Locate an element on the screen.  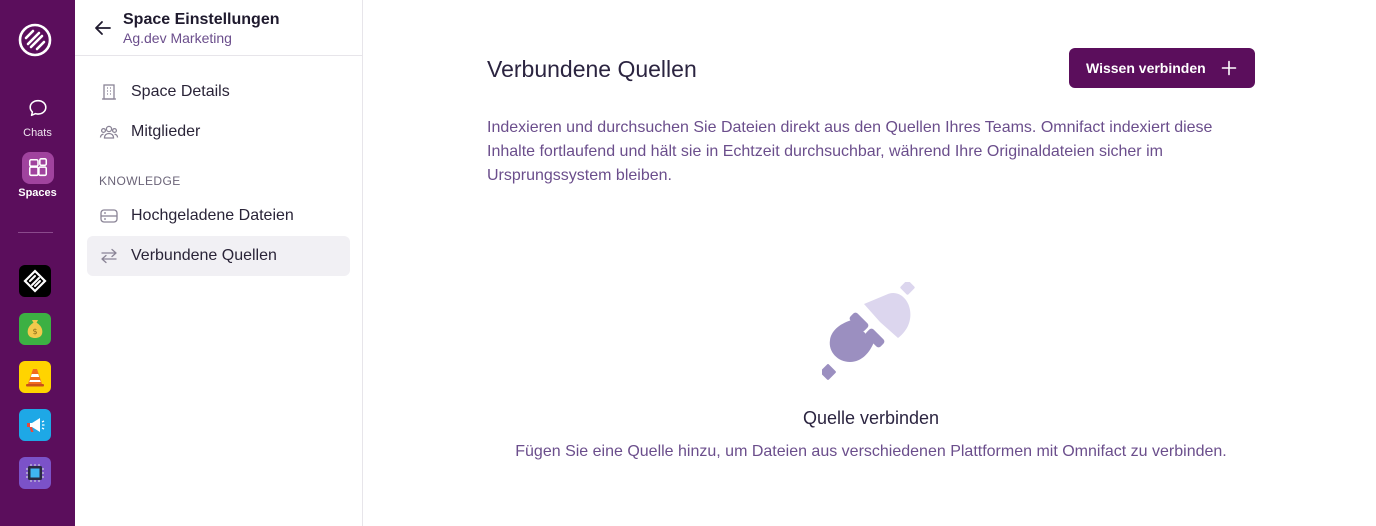
sidebar-item-label: Verbundene Quellen is located at coordinates (204, 255).